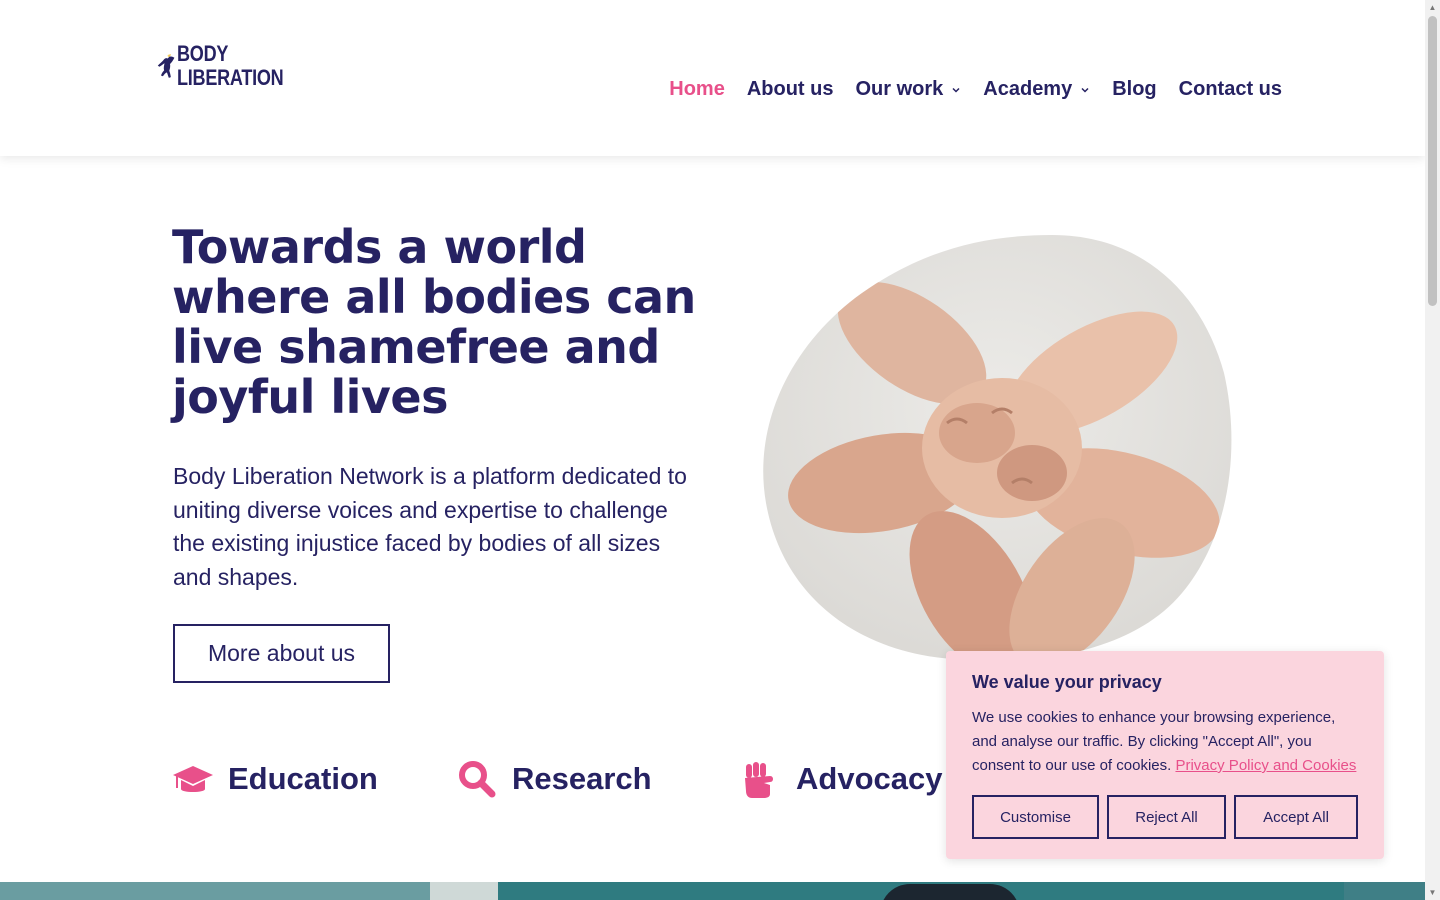  I want to click on feature-research: Research, so click(554, 779).